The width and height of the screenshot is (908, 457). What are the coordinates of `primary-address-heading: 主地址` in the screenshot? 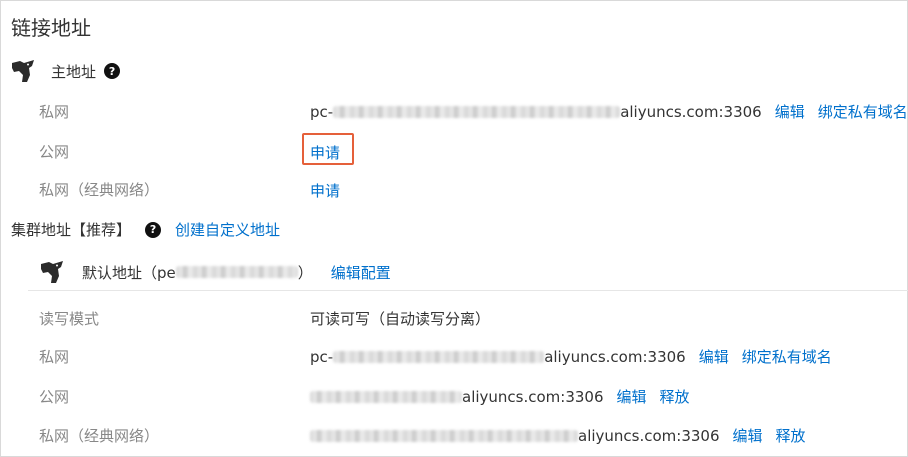 It's located at (74, 71).